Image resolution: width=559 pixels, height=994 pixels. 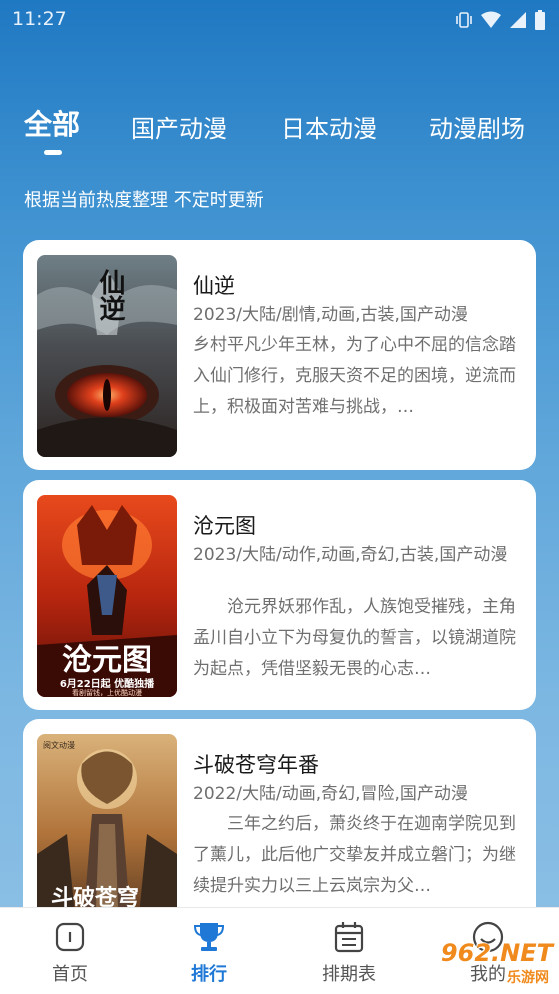 What do you see at coordinates (279, 135) in the screenshot?
I see `category-tabs: 全部 国产动漫 日本动漫 动漫剧场` at bounding box center [279, 135].